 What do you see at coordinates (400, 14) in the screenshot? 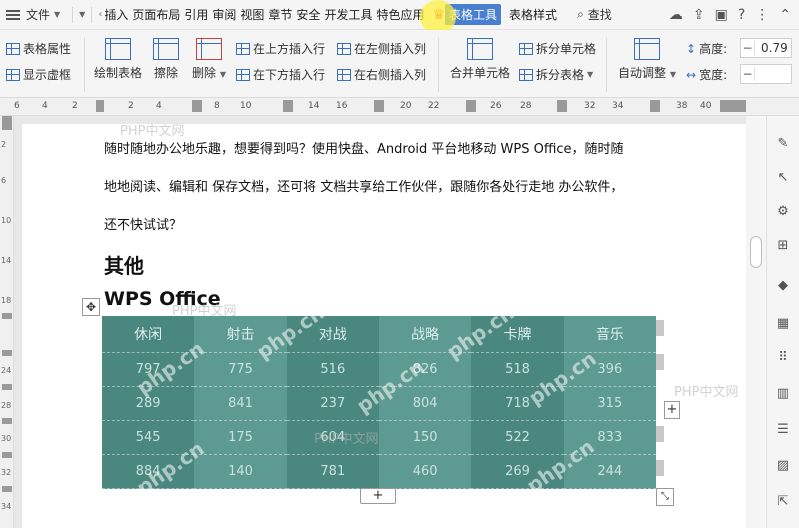
I see `tab-features: 特色应用` at bounding box center [400, 14].